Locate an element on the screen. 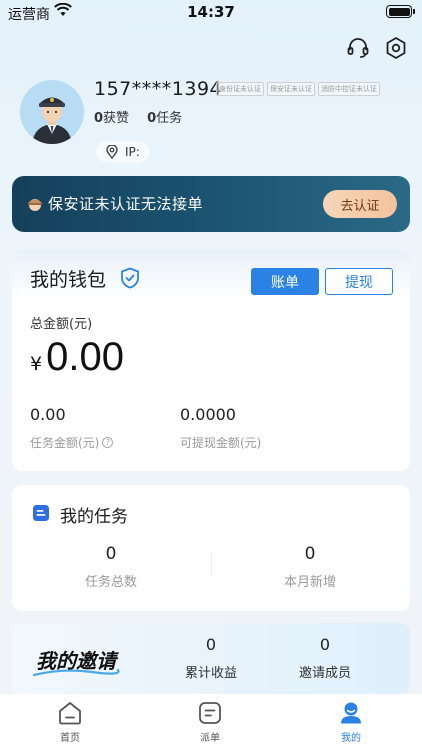 This screenshot has height=750, width=422. profile-icon is located at coordinates (351, 713).